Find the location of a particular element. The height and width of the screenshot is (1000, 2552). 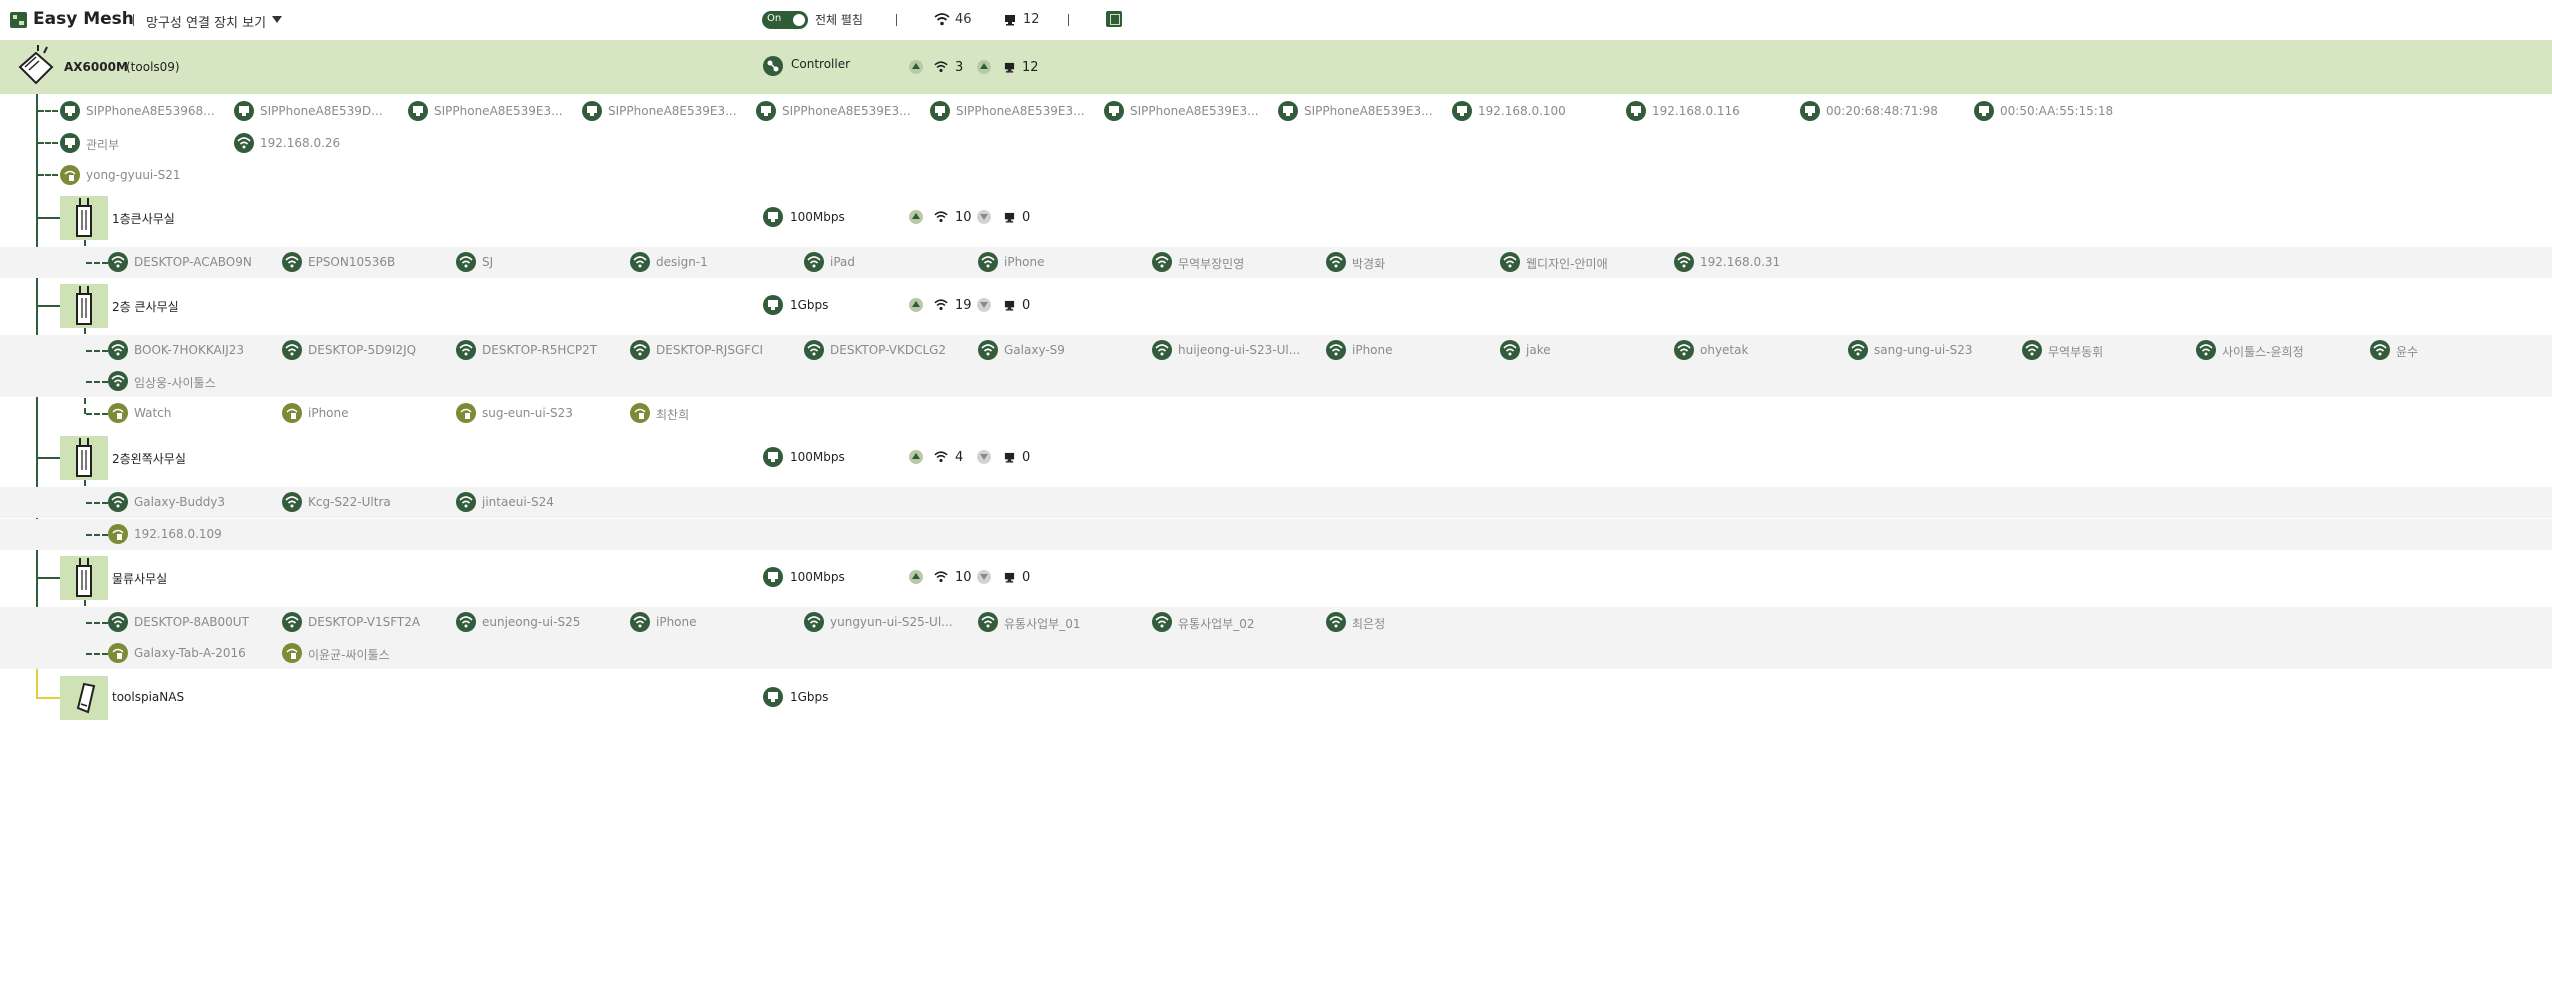

device-label: 사이툴스-윤희정 is located at coordinates (2263, 351).